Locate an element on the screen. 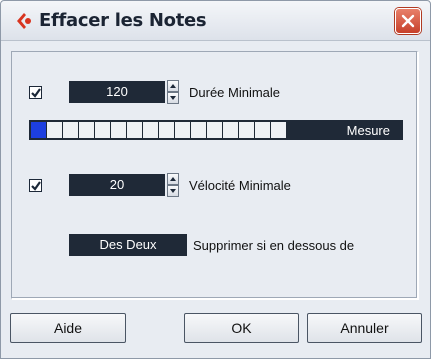  velocity-checkbox is located at coordinates (35, 185).